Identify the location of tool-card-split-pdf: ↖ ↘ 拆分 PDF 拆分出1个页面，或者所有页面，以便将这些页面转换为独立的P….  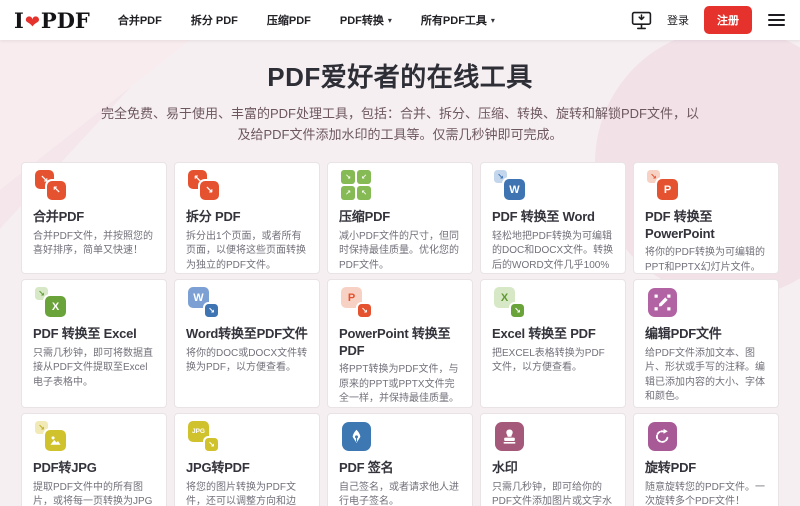
(247, 218).